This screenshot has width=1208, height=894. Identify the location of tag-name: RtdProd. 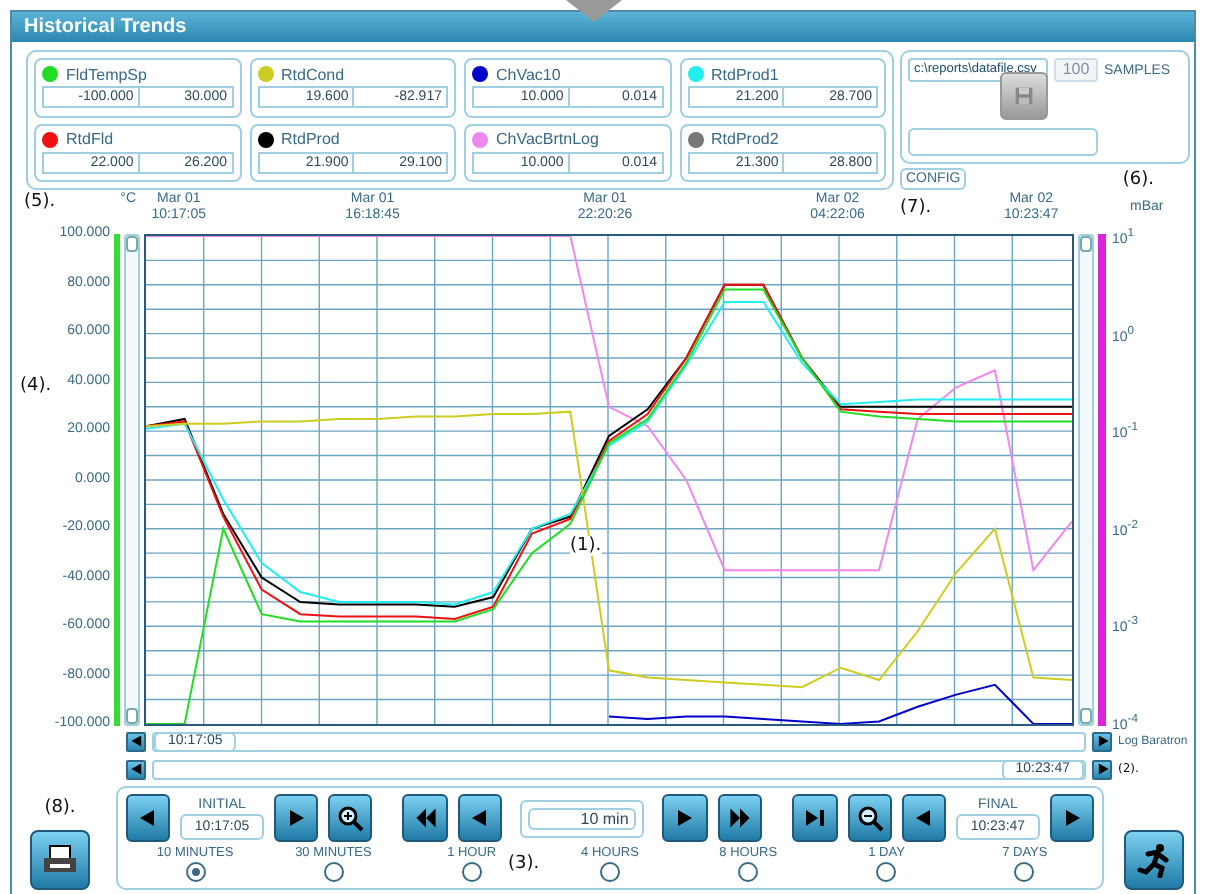
(310, 139).